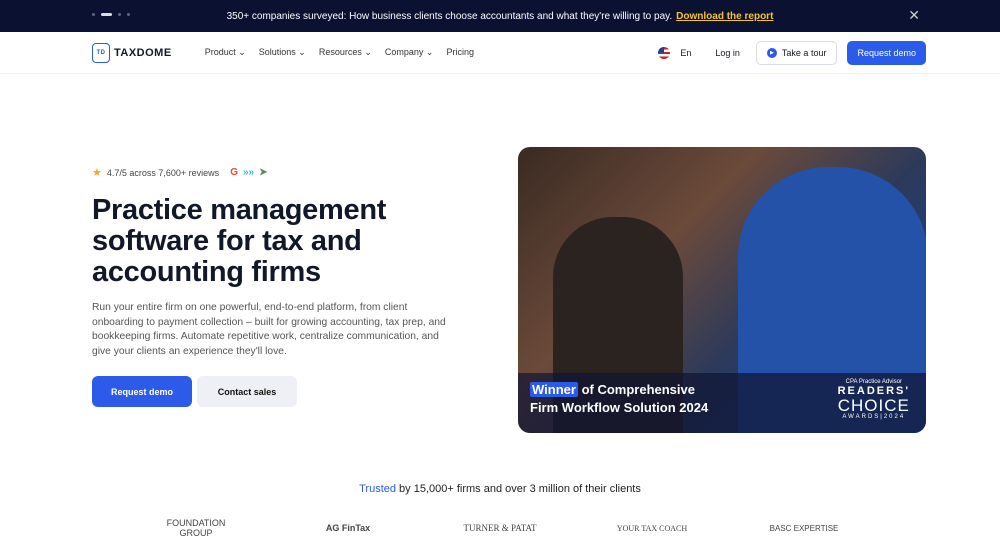 This screenshot has height=550, width=1000. I want to click on carousel-dots, so click(111, 14).